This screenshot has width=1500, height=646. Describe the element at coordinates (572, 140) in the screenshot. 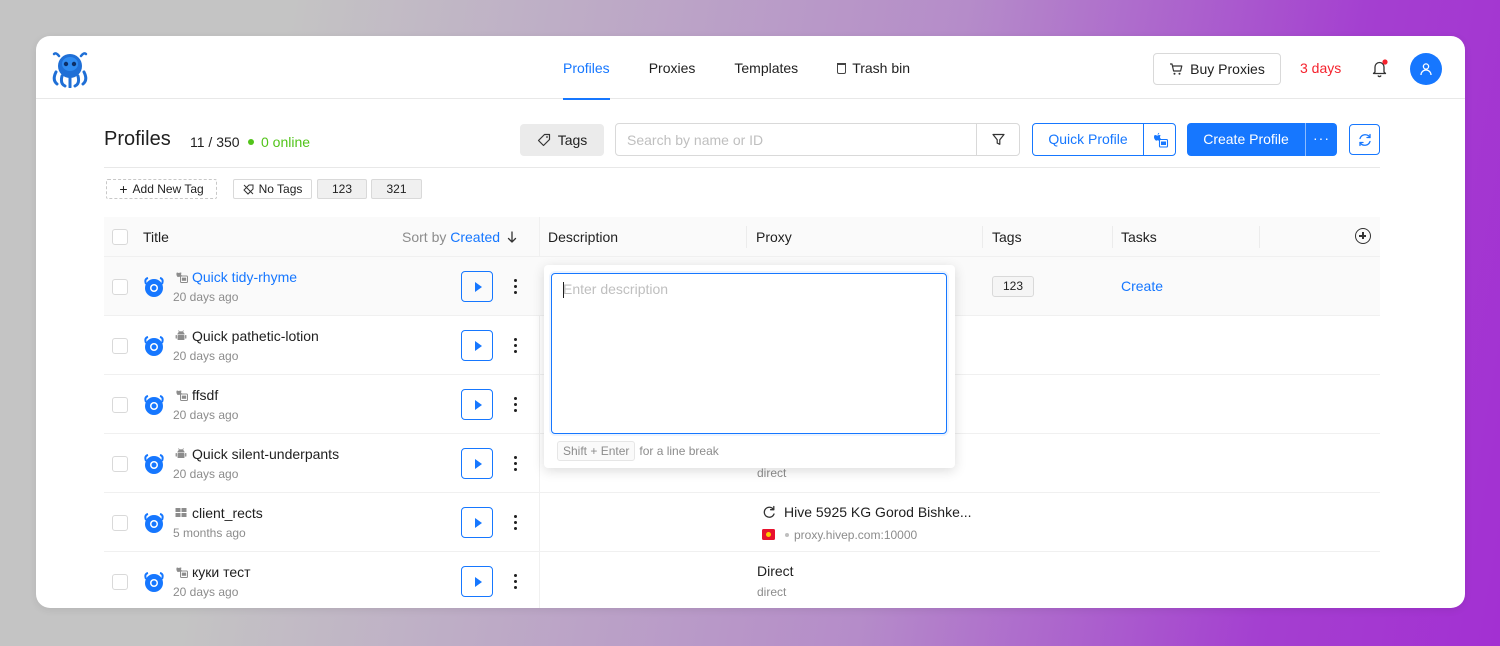

I see `tags-button-label: Tags` at that location.